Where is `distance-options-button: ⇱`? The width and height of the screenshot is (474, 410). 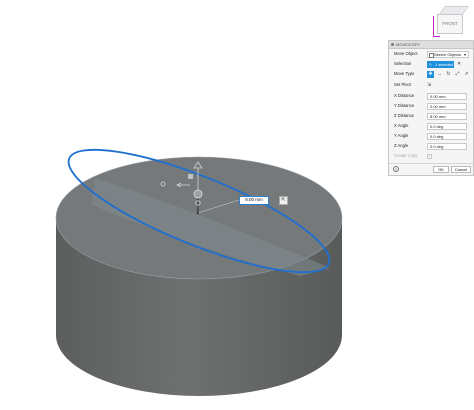
distance-options-button: ⇱ is located at coordinates (283, 200).